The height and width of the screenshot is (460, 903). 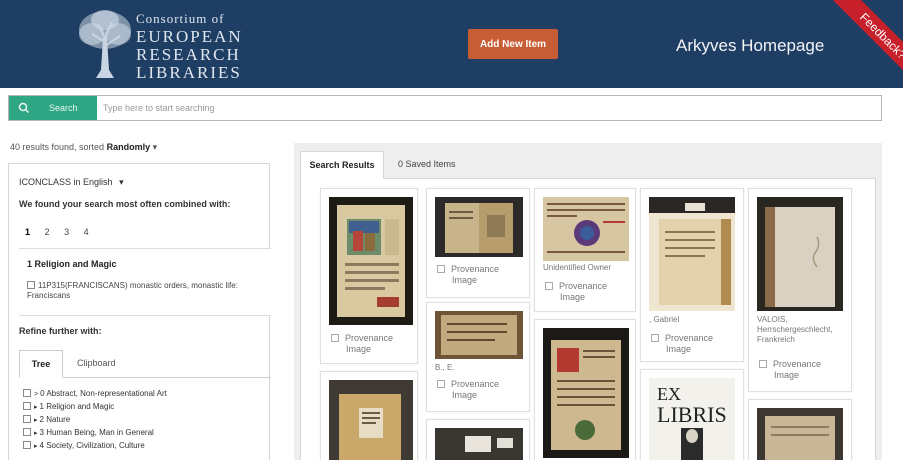 I want to click on search-input, so click(x=488, y=108).